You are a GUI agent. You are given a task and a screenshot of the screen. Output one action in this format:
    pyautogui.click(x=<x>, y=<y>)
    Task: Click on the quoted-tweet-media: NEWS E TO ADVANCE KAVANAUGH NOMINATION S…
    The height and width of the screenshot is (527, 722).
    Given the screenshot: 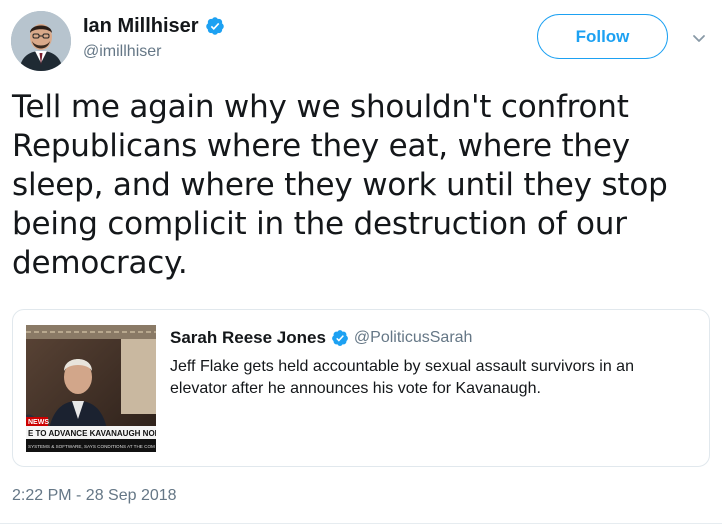 What is the action you would take?
    pyautogui.click(x=91, y=388)
    